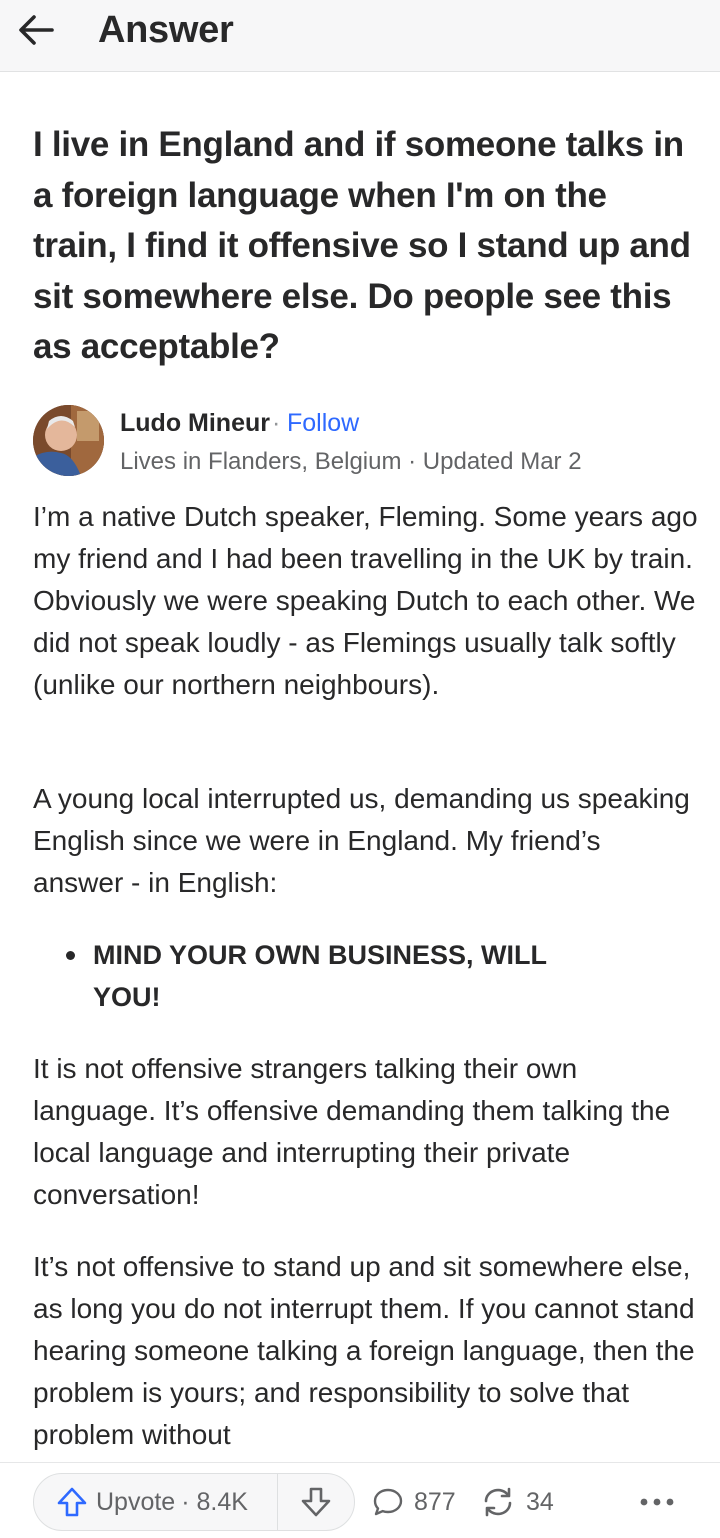  Describe the element at coordinates (320, 976) in the screenshot. I see `answer-bullet: MIND YOUR OWN BUSINESS, WILL YOU!` at that location.